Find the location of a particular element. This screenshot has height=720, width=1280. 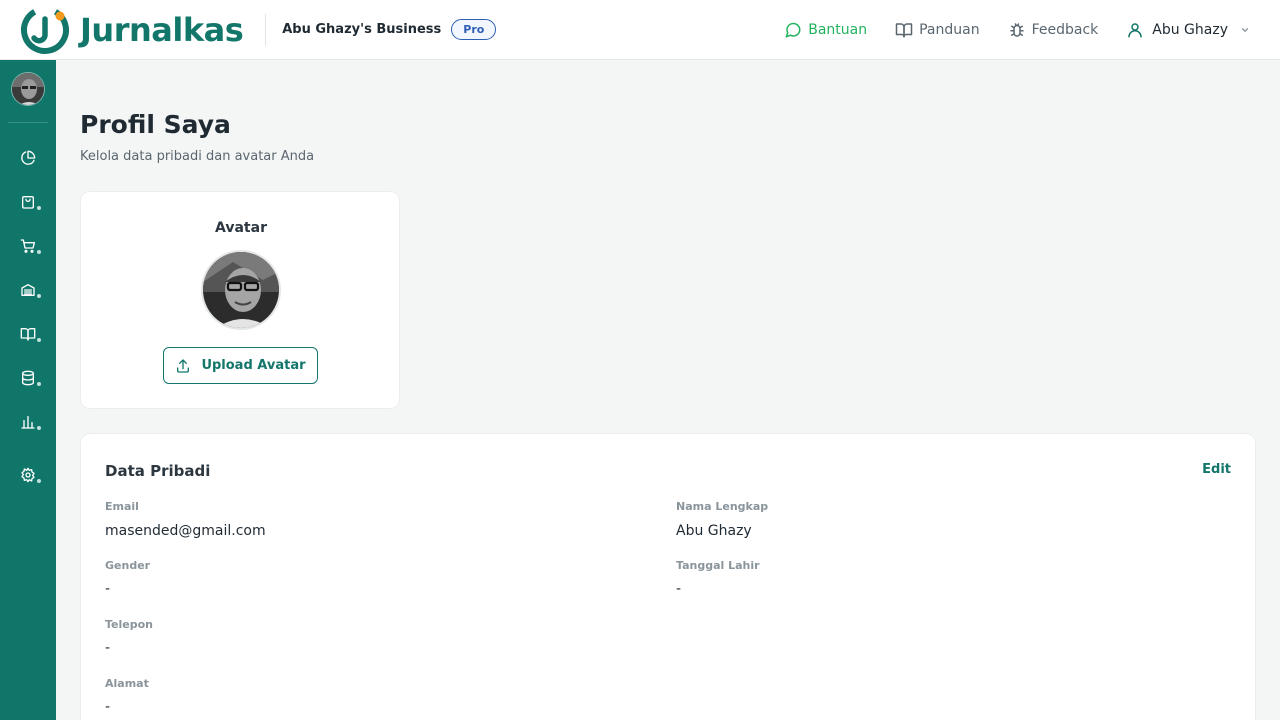

app-name: Jurnalkas is located at coordinates (162, 29).